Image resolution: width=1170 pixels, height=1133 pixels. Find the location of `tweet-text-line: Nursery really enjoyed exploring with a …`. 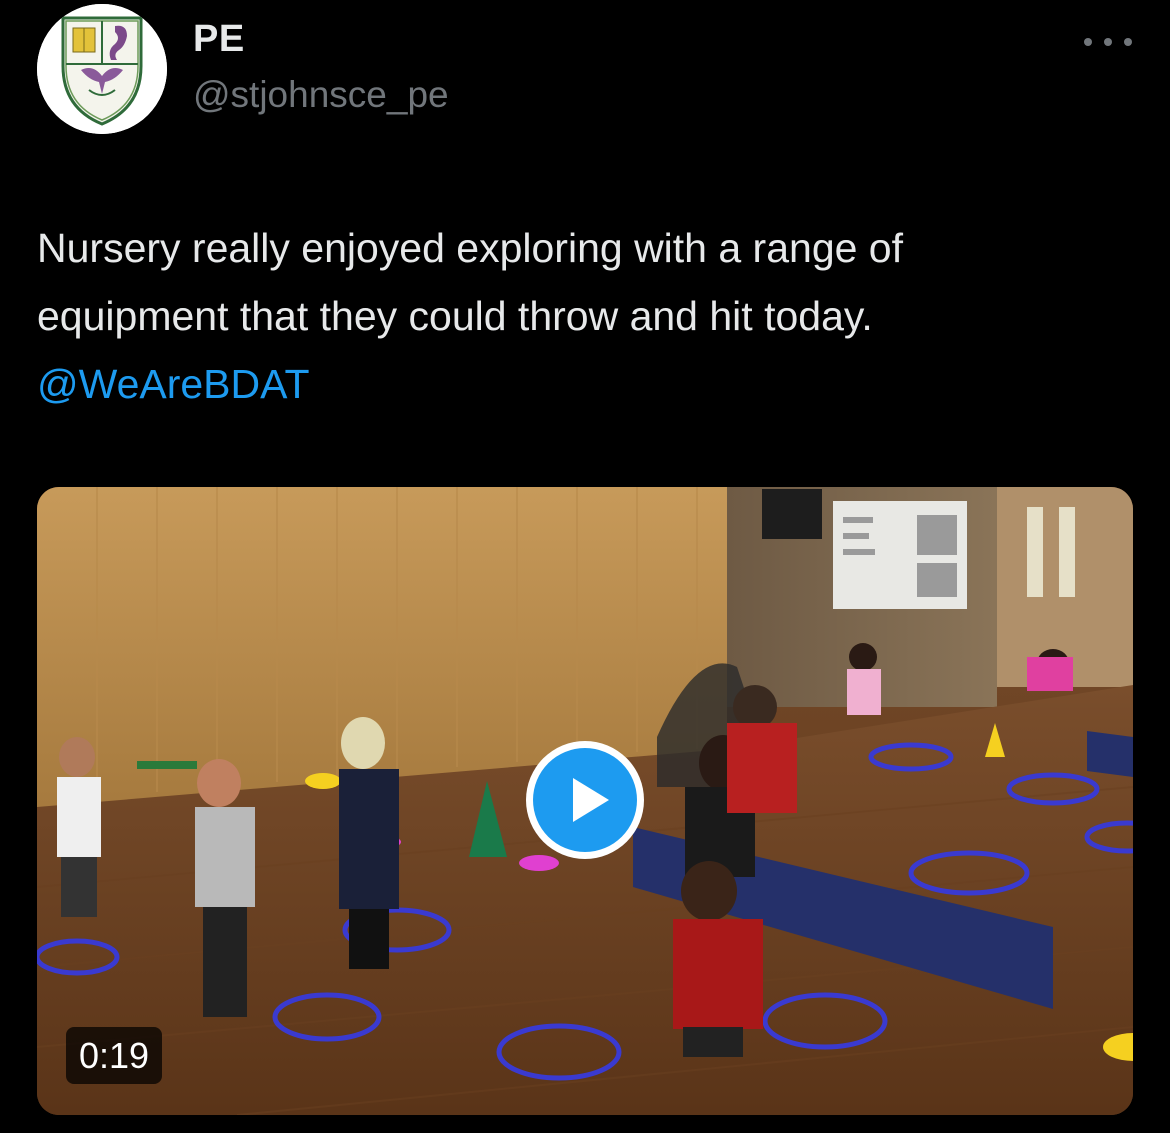

tweet-text-line: Nursery really enjoyed exploring with a … is located at coordinates (470, 248).